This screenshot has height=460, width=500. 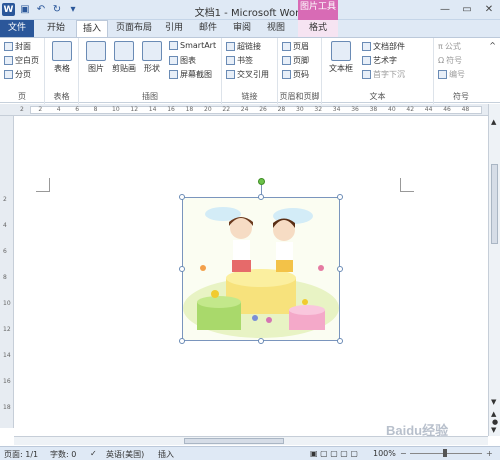 I want to click on tab-insert: 插入, so click(x=92, y=28).